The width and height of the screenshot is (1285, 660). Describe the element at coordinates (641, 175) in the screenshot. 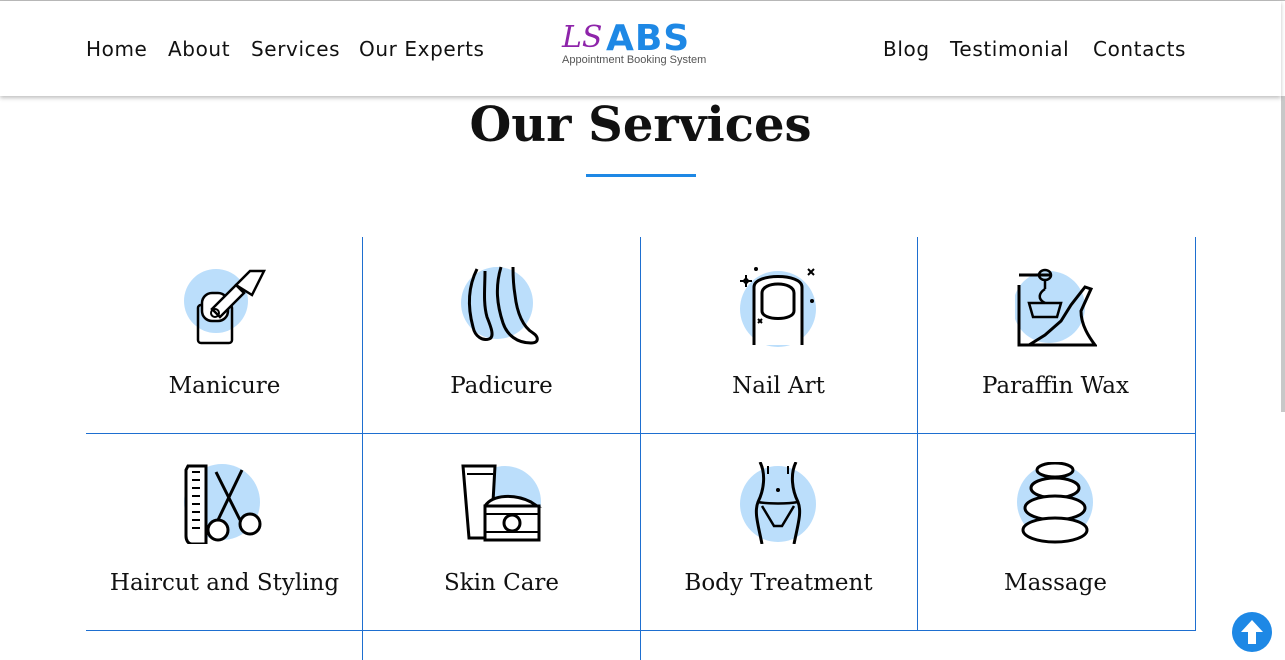

I see `title-underline` at that location.